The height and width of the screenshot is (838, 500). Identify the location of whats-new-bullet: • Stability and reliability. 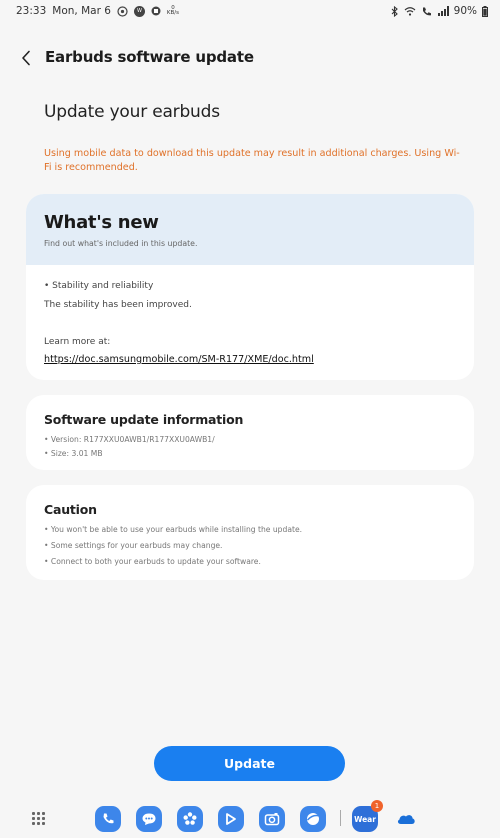
(99, 286).